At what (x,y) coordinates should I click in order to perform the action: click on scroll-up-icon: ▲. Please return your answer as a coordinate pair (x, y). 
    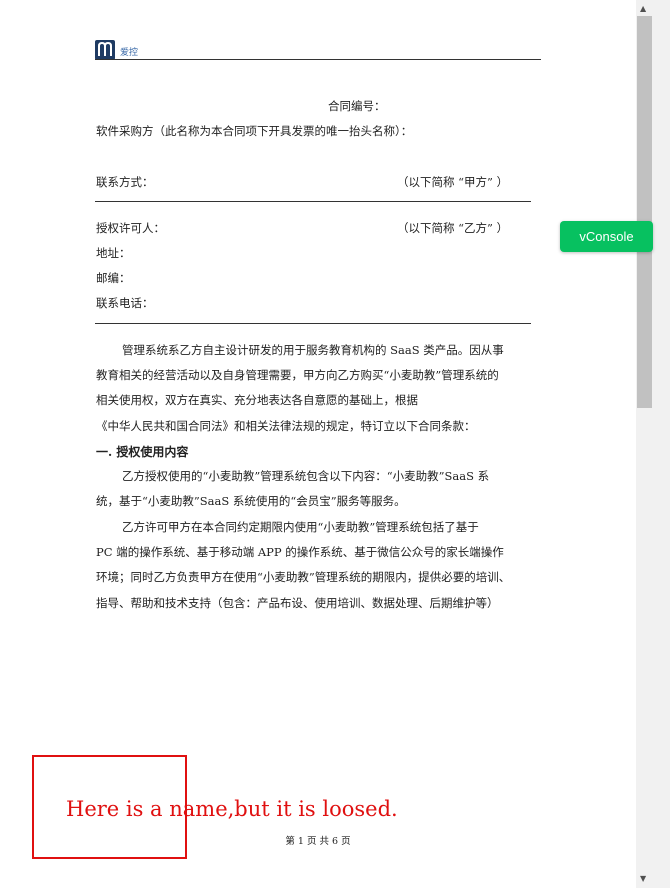
    Looking at the image, I should click on (643, 8).